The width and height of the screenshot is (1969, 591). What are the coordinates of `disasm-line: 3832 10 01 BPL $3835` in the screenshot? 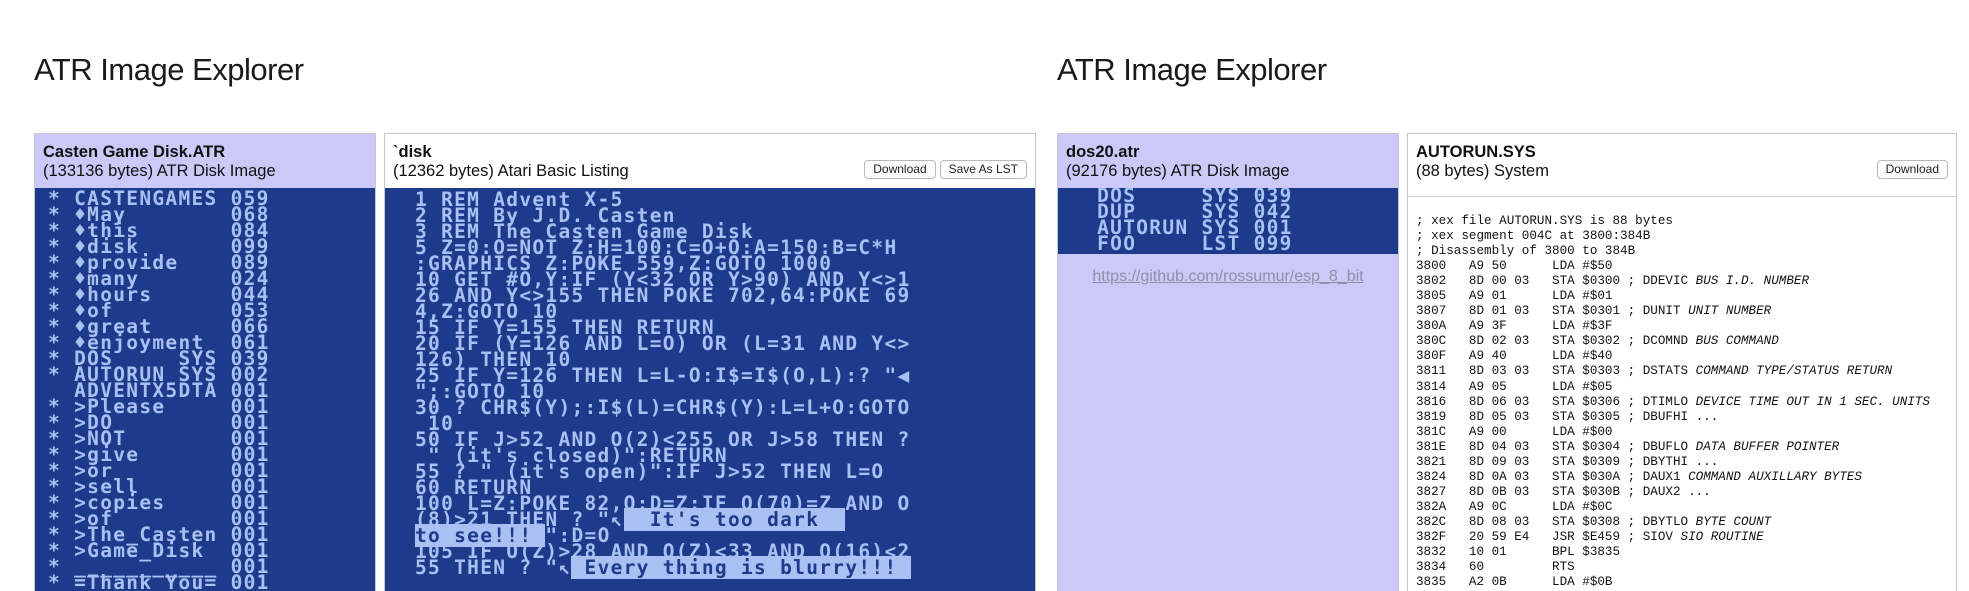 It's located at (1686, 552).